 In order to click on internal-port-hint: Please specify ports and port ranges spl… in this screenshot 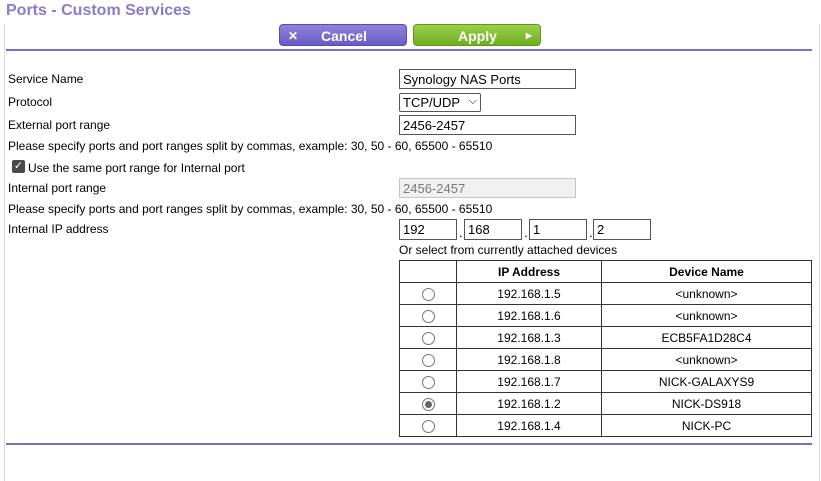, I will do `click(250, 209)`.